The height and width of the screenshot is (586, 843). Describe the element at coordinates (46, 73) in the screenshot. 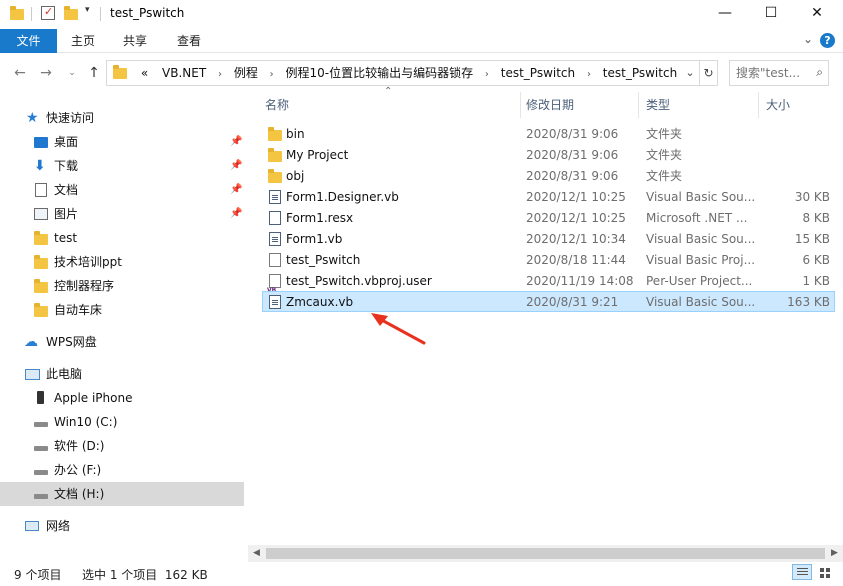

I see `forward-button: →` at that location.